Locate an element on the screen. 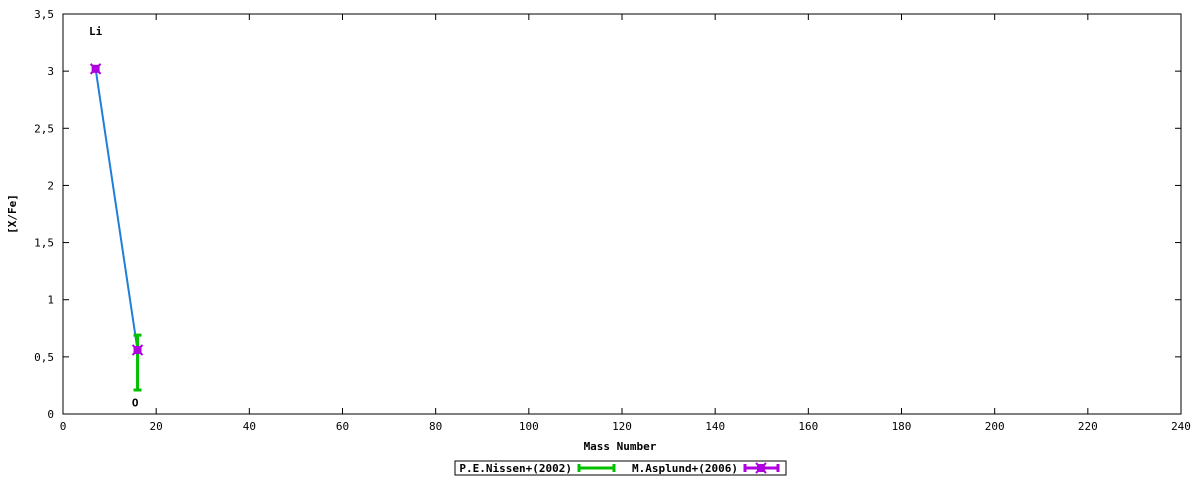  x-tick-label: 0 is located at coordinates (63, 426).